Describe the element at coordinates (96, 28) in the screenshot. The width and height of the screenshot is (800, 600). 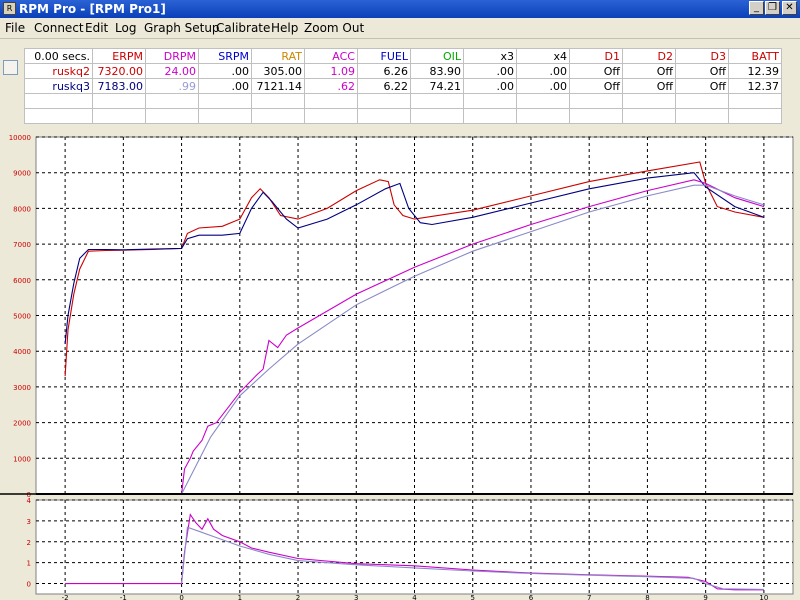
I see `menu-edit: Edit` at that location.